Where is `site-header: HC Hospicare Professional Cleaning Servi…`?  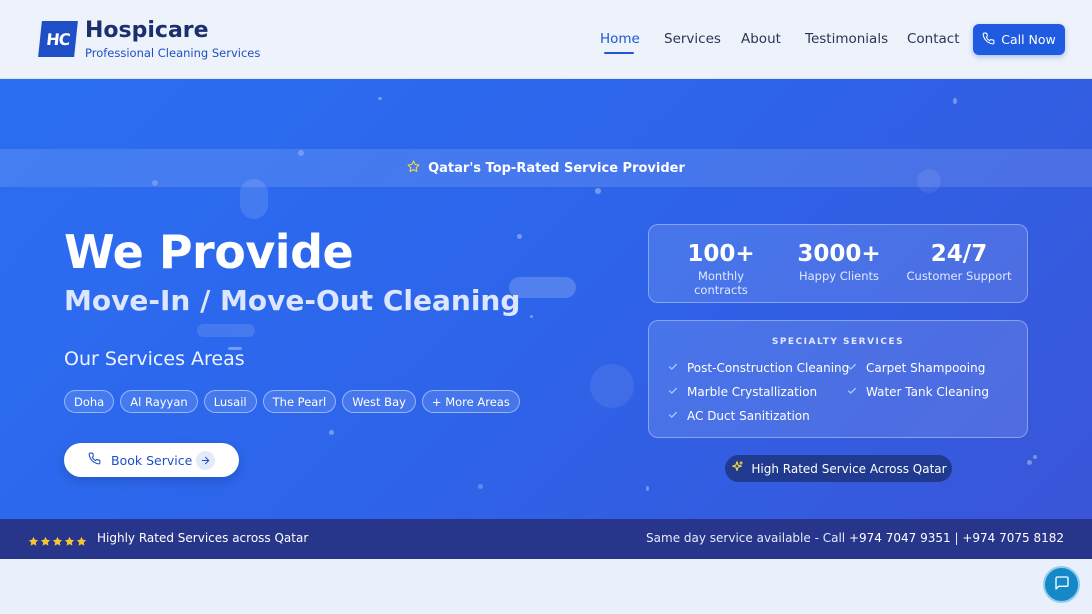
site-header: HC Hospicare Professional Cleaning Servi… is located at coordinates (546, 39).